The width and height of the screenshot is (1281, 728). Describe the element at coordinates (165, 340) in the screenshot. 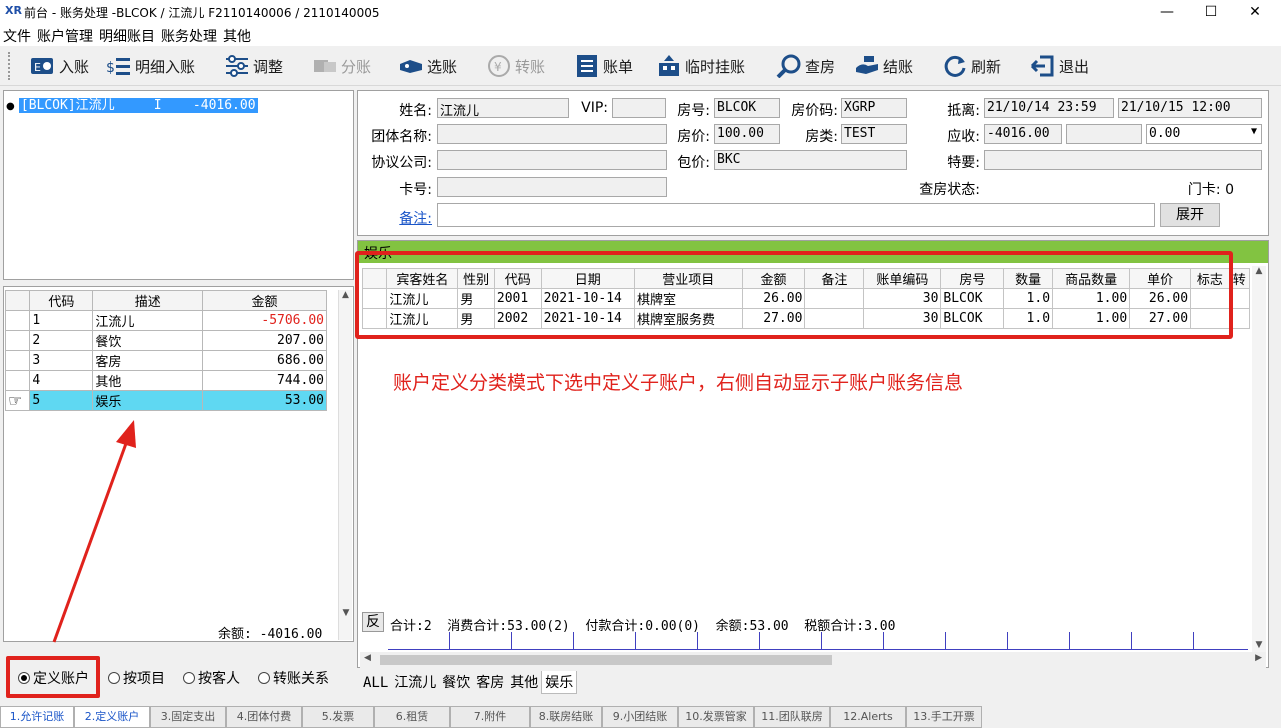

I see `table-row: 2 餐饮 207.00` at that location.